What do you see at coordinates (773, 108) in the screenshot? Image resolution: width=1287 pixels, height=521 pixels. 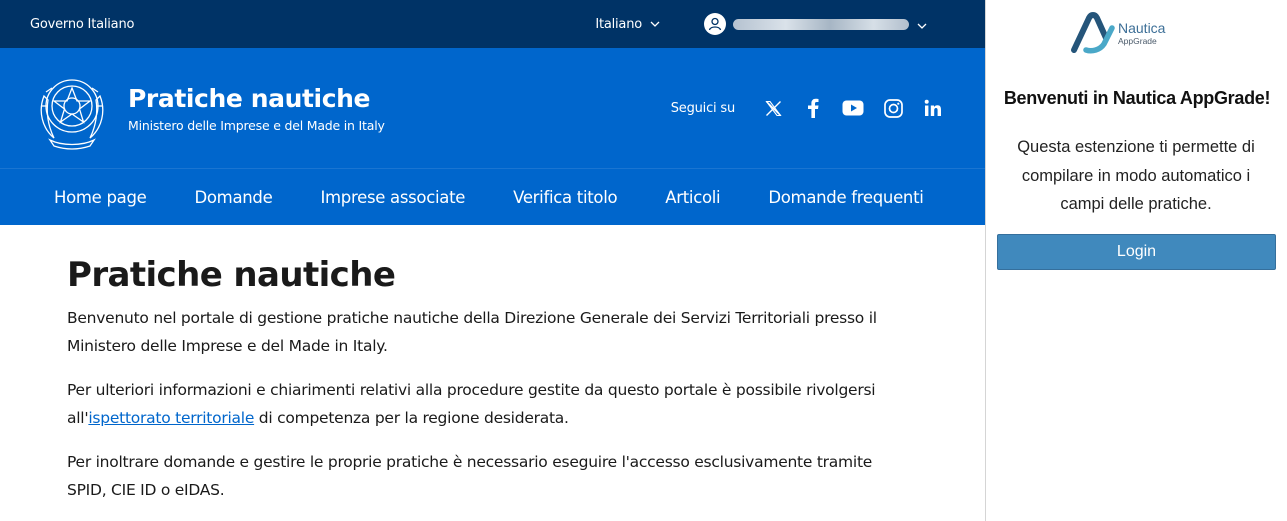 I see `x-icon` at bounding box center [773, 108].